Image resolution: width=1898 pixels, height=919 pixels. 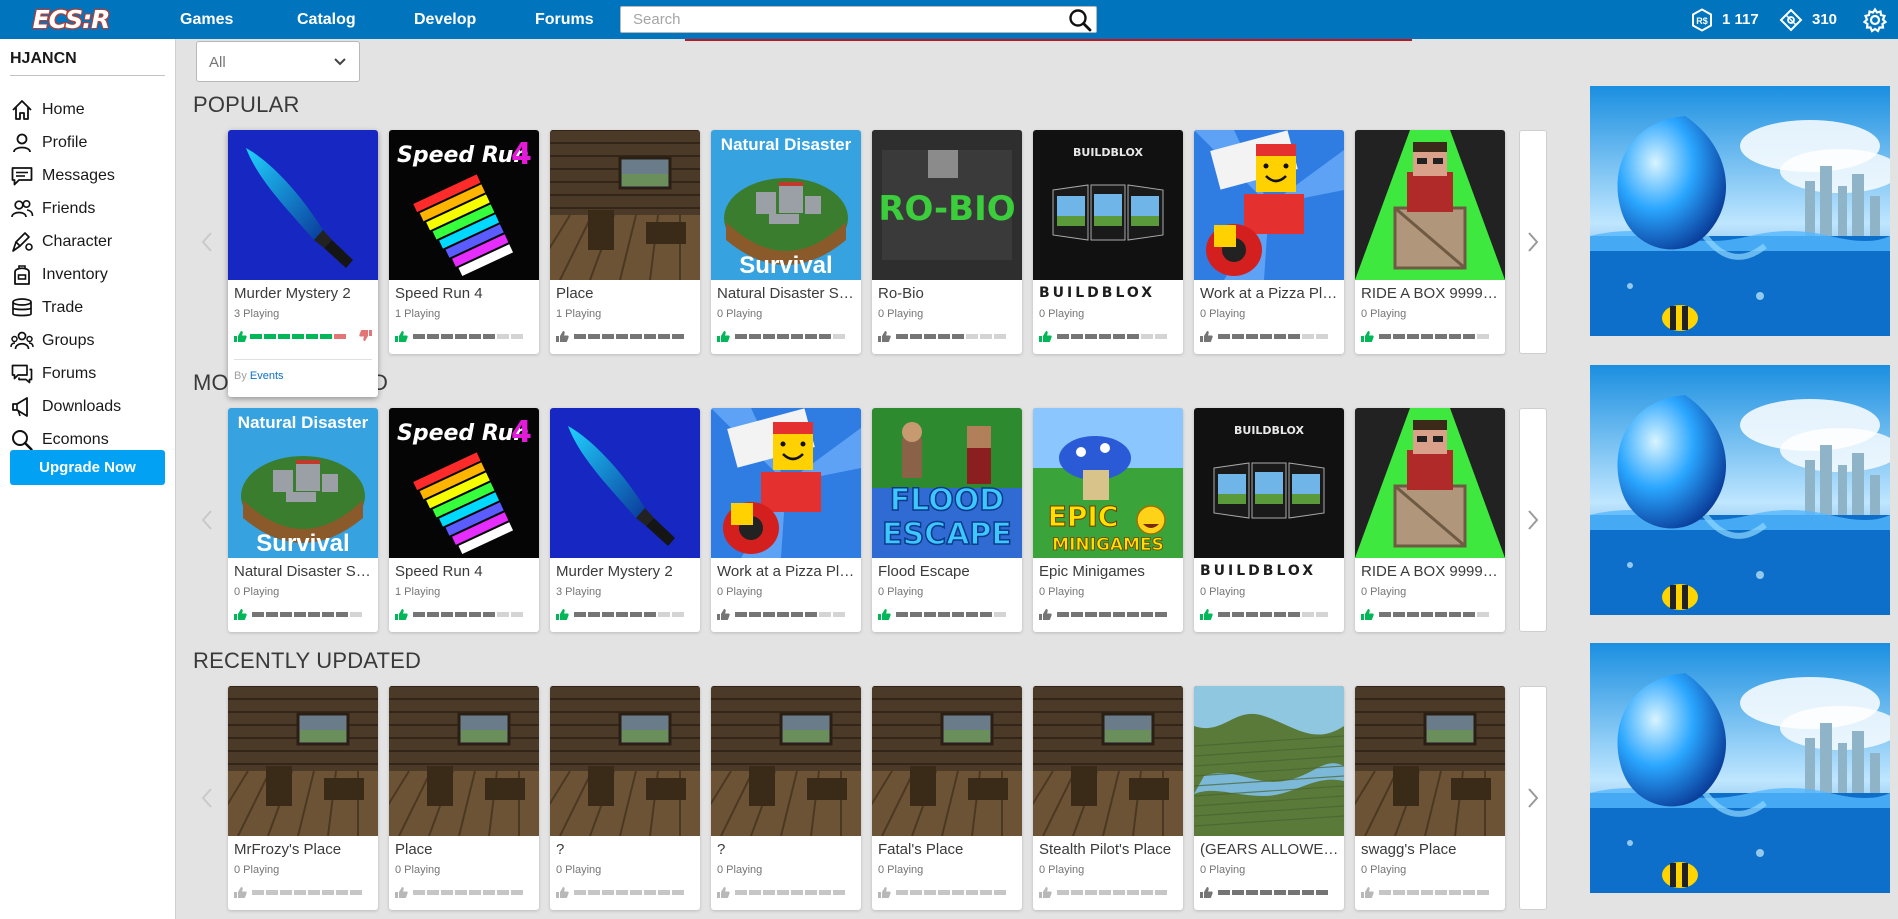 I want to click on sidebar-item-character: Character, so click(x=90, y=242).